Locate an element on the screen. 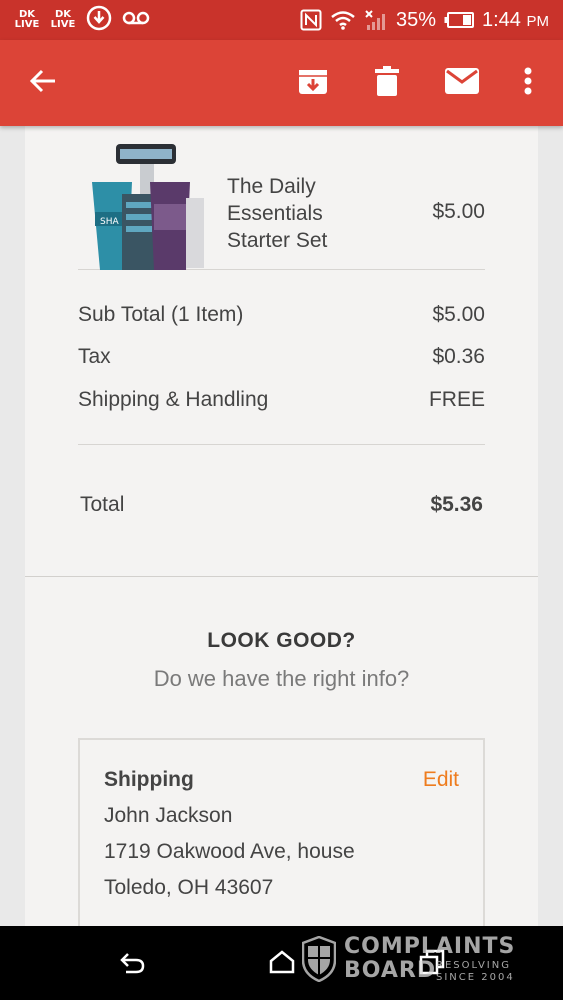 The height and width of the screenshot is (1000, 563). back-arrow-icon is located at coordinates (43, 83).